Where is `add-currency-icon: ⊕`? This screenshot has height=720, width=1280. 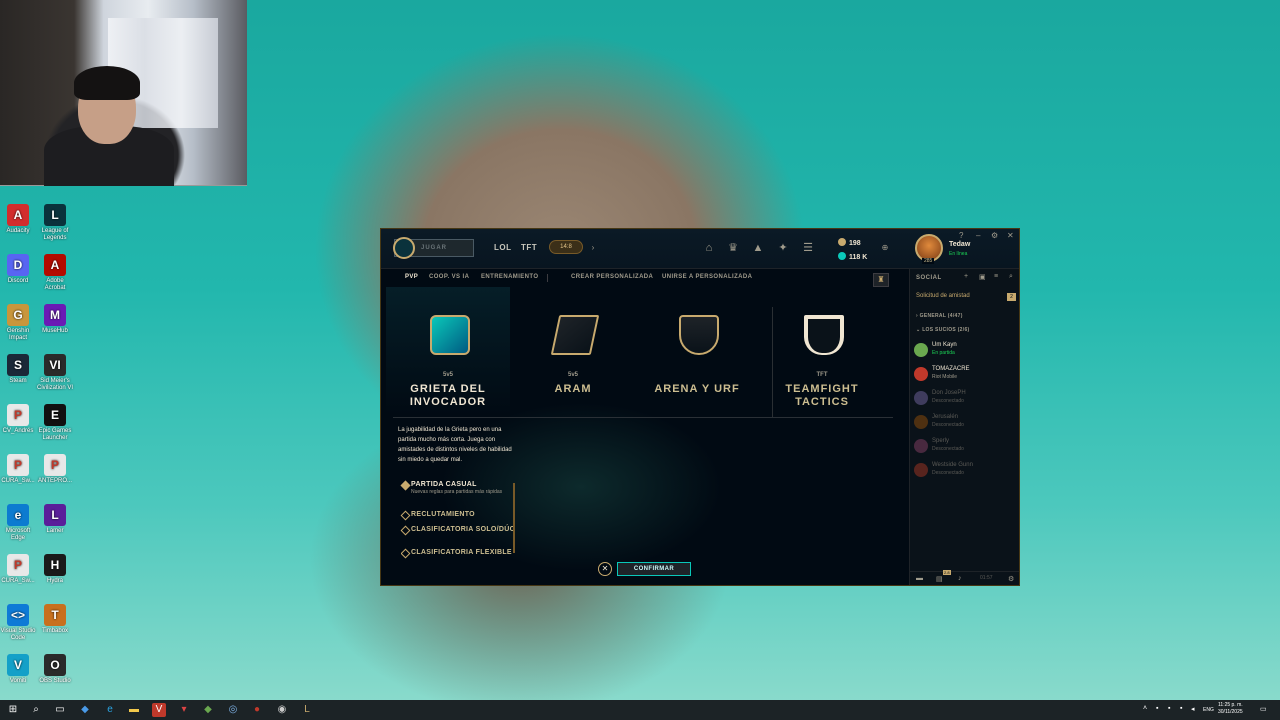
add-currency-icon: ⊕ is located at coordinates (885, 248).